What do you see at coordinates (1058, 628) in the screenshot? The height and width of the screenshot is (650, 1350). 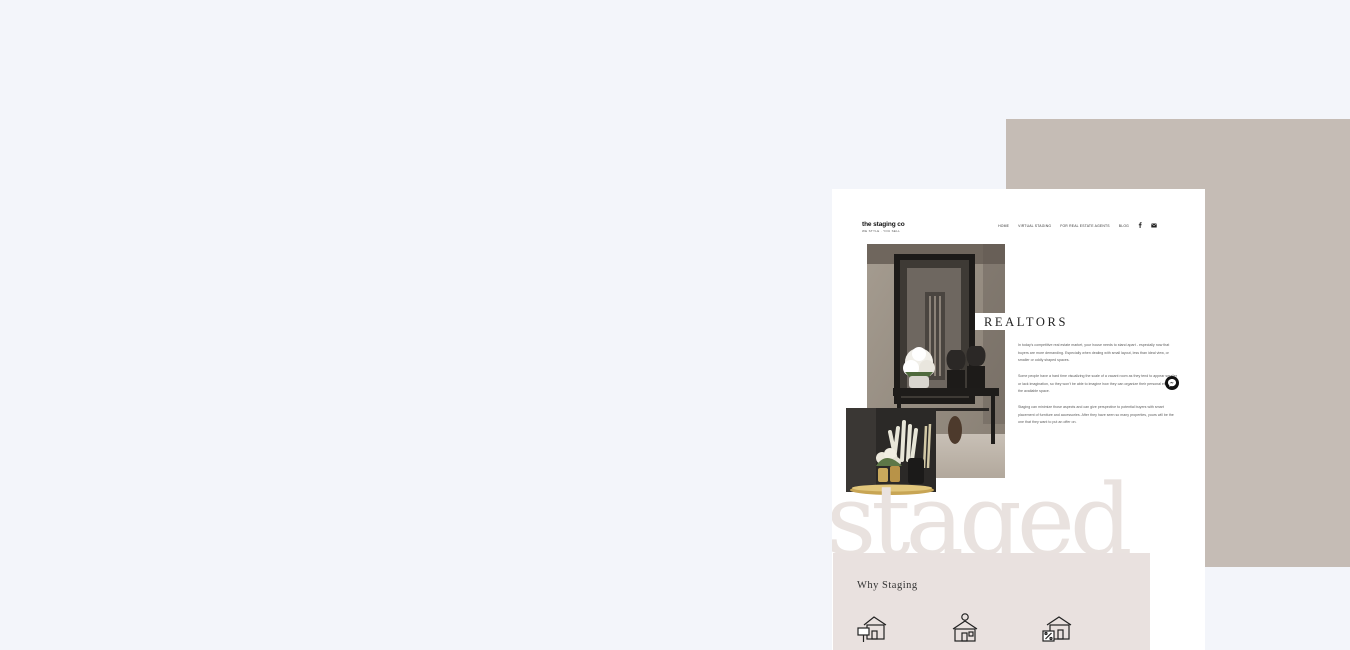 I see `house-discount-icon` at bounding box center [1058, 628].